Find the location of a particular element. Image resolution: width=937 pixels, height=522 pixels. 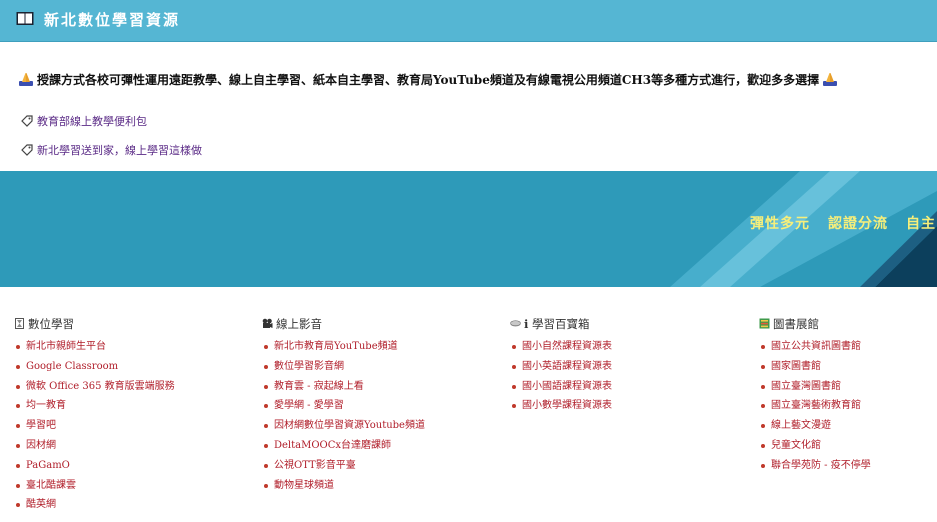

resource-link: 國立臺灣藝術教育館 is located at coordinates (816, 405).